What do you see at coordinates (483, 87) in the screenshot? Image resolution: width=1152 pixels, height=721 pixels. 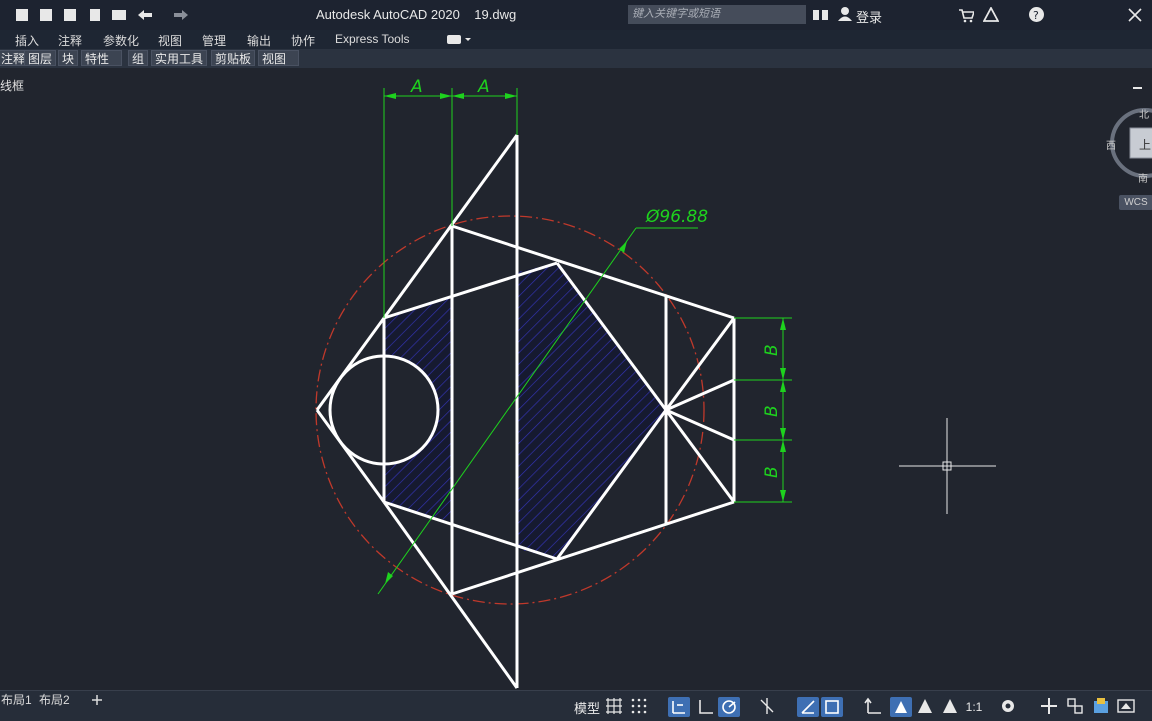 I see `dim-label-a2: A` at bounding box center [483, 87].